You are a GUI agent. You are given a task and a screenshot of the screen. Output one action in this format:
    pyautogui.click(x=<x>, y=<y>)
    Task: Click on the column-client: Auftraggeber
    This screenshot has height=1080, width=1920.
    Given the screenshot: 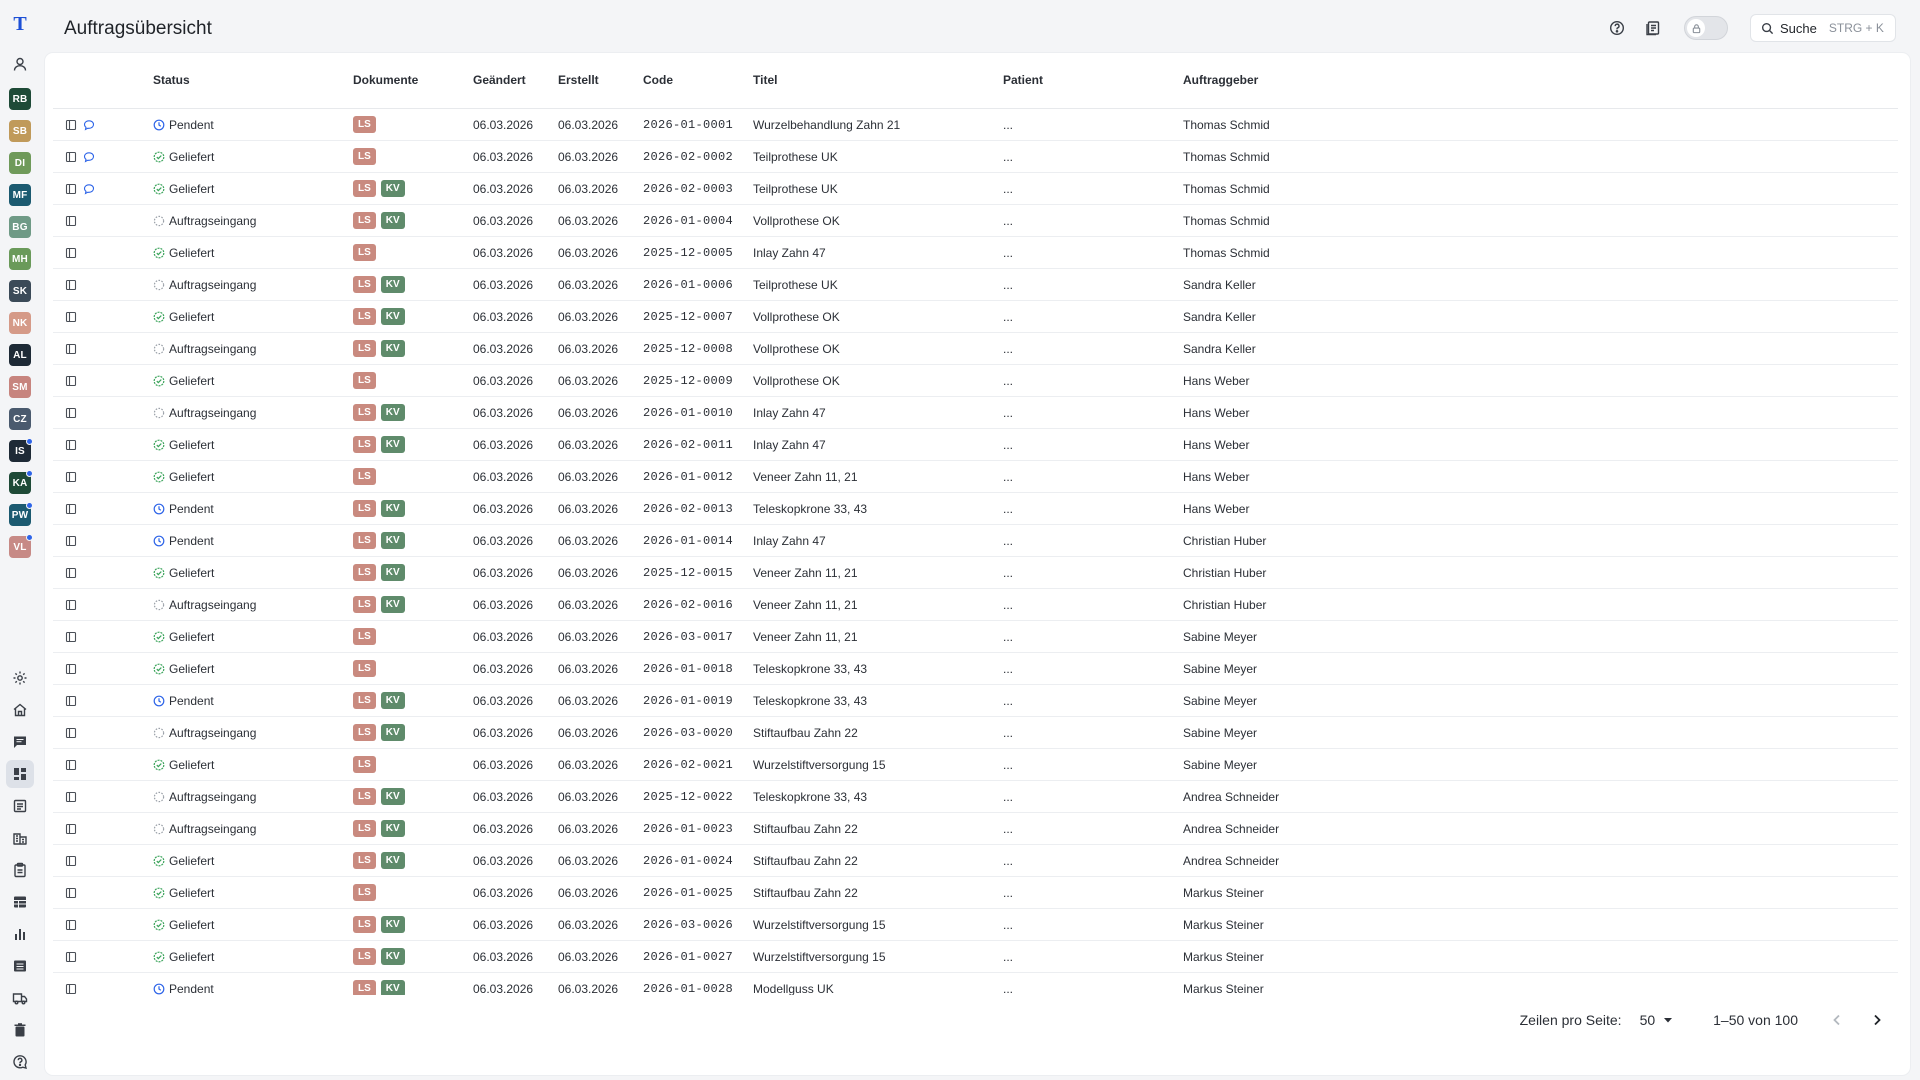 What is the action you would take?
    pyautogui.click(x=1220, y=80)
    